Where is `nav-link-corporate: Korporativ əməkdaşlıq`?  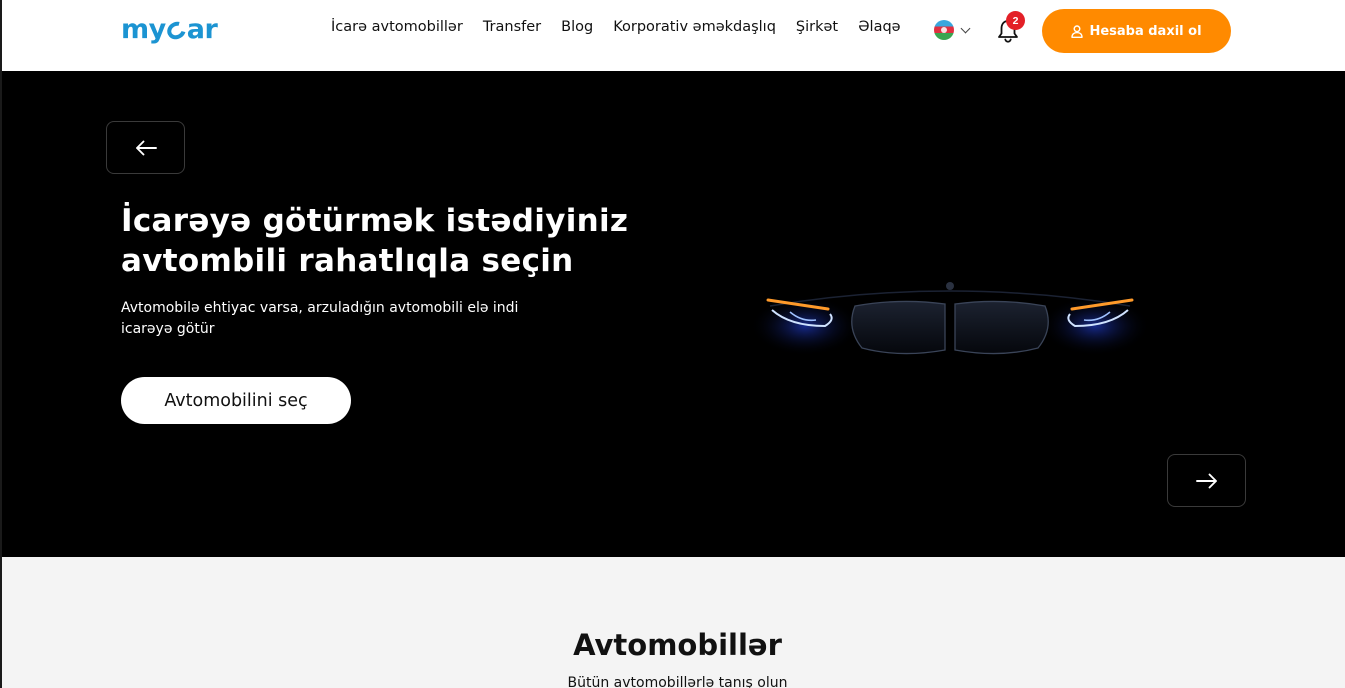
nav-link-corporate: Korporativ əməkdaşlıq is located at coordinates (694, 27).